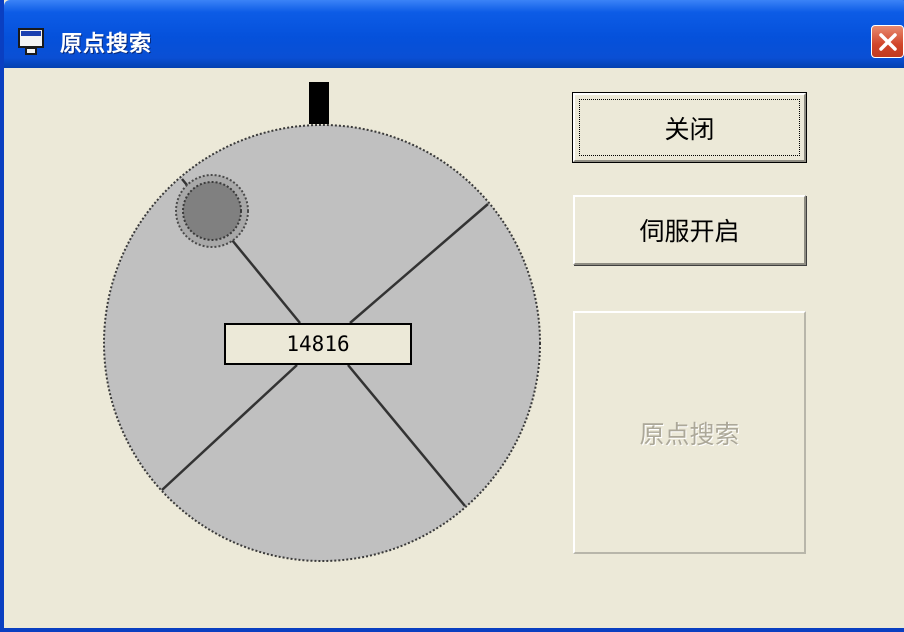 Image resolution: width=904 pixels, height=632 pixels. What do you see at coordinates (454, 34) in the screenshot?
I see `title-bar: 原点搜索` at bounding box center [454, 34].